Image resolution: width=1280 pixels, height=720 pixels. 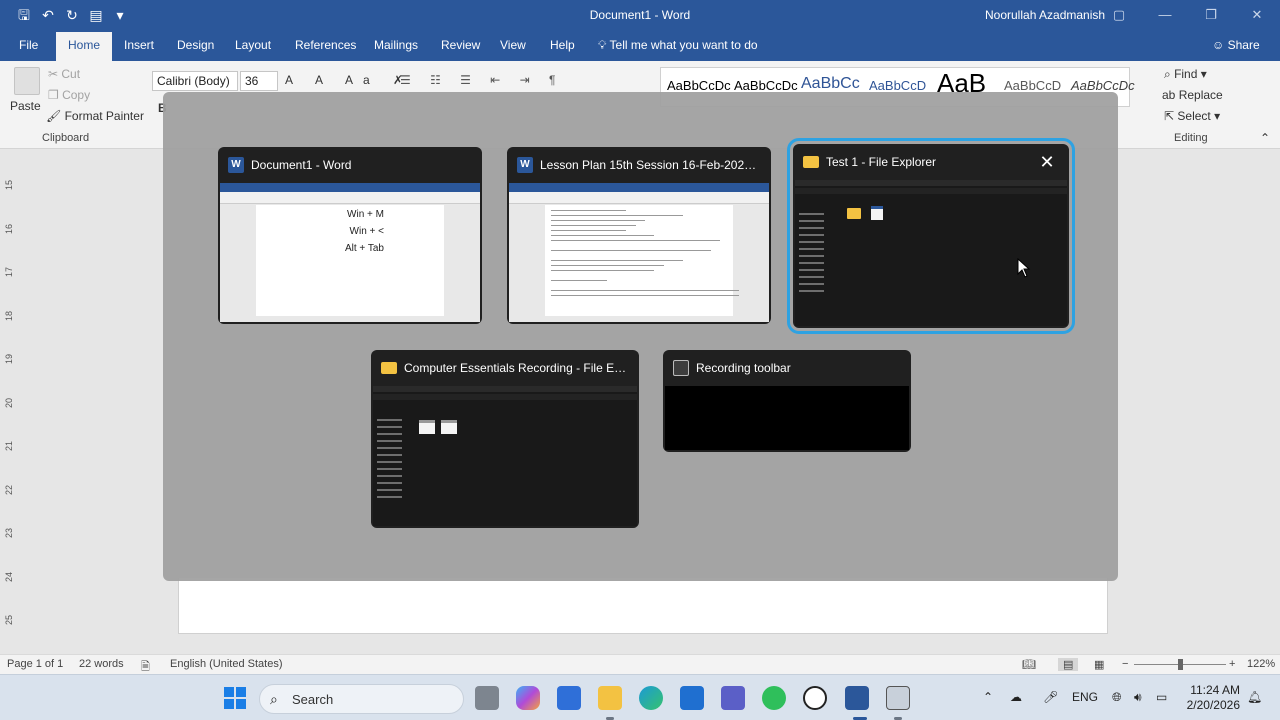 What do you see at coordinates (1050, 697) in the screenshot?
I see `microphone-icon: 🎤︎` at bounding box center [1050, 697].